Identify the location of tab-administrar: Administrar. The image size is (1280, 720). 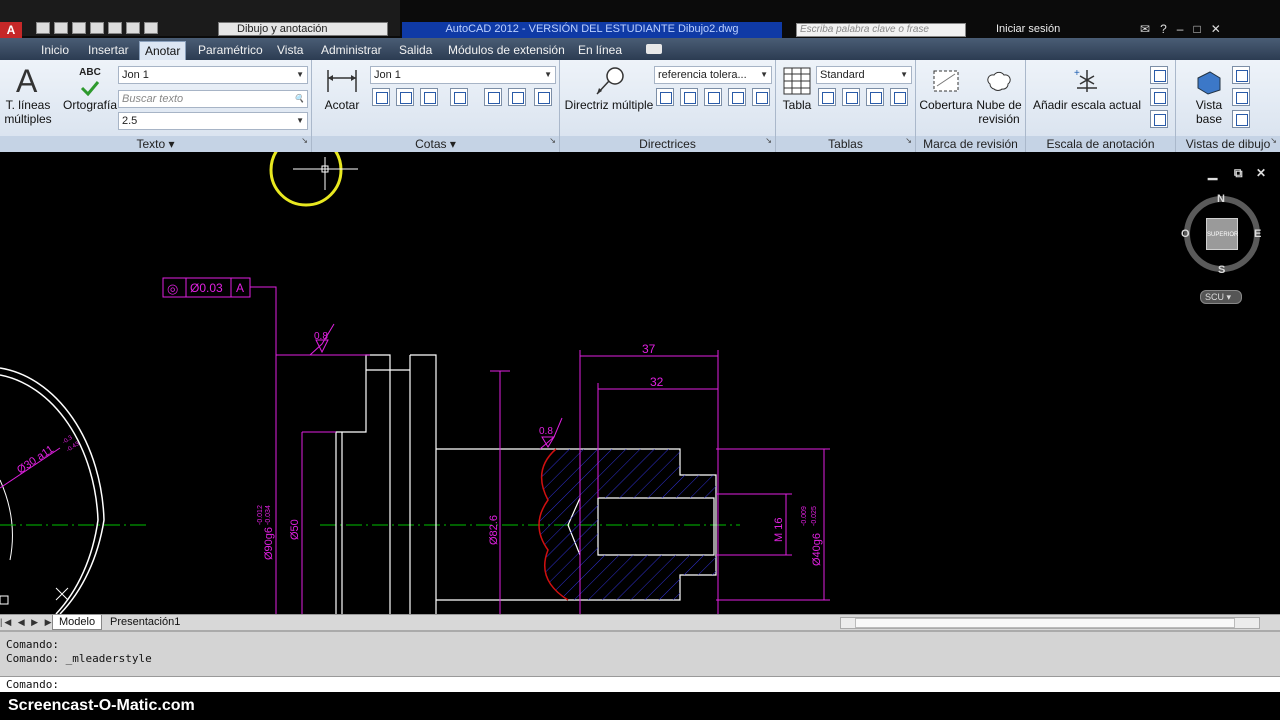
(351, 50).